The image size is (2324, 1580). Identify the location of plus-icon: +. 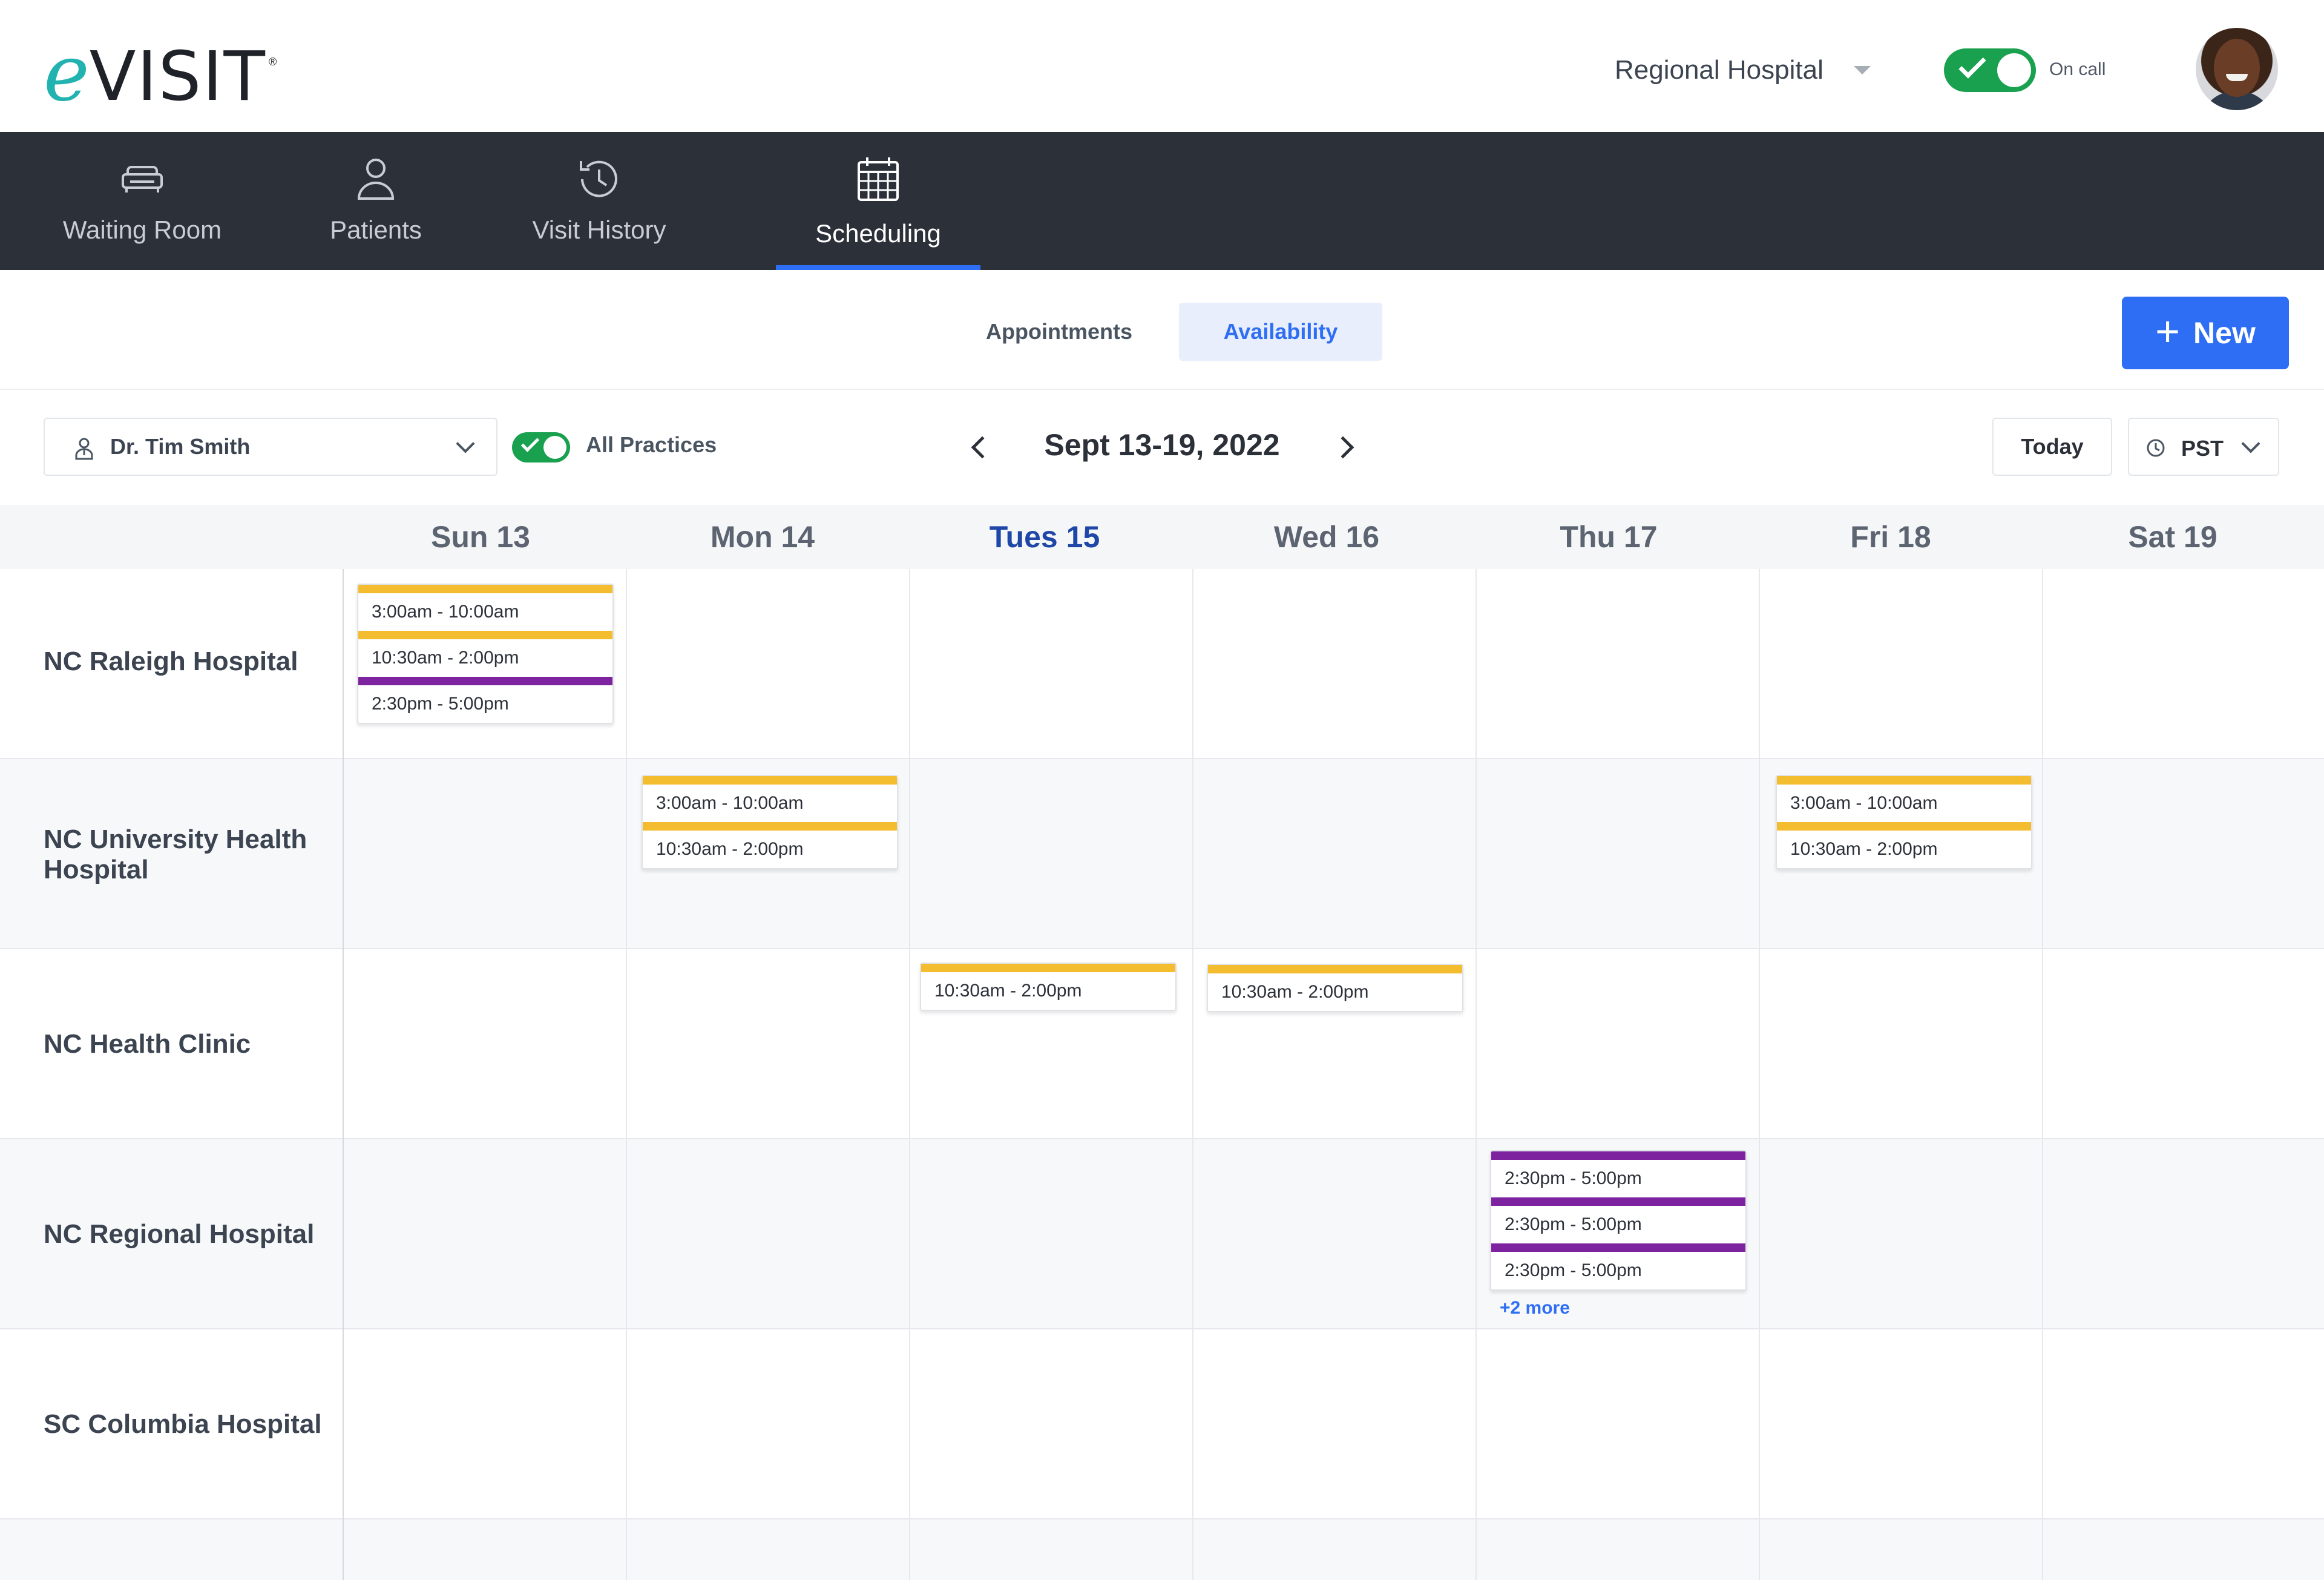
(2168, 331).